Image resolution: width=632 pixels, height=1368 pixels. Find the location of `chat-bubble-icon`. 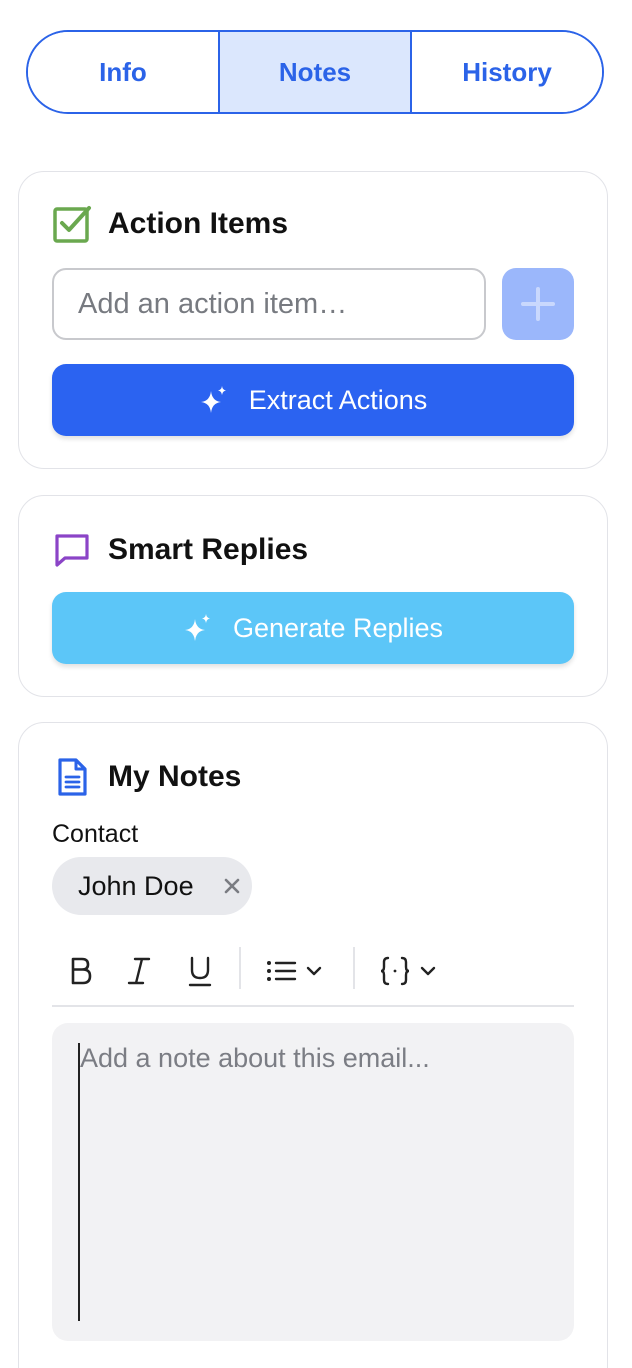

chat-bubble-icon is located at coordinates (72, 550).